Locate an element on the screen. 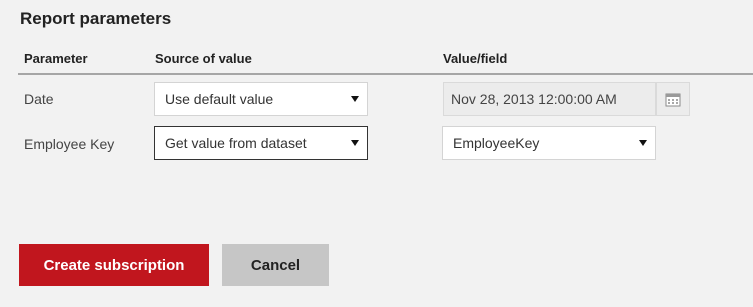  cancel-button: Cancel is located at coordinates (275, 265).